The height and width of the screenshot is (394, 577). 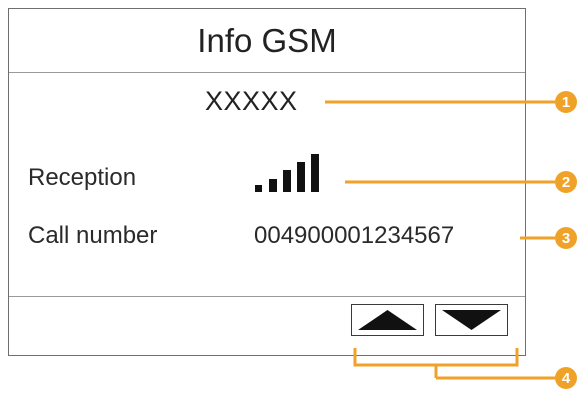 I want to click on callout-badge-3: 3, so click(x=566, y=238).